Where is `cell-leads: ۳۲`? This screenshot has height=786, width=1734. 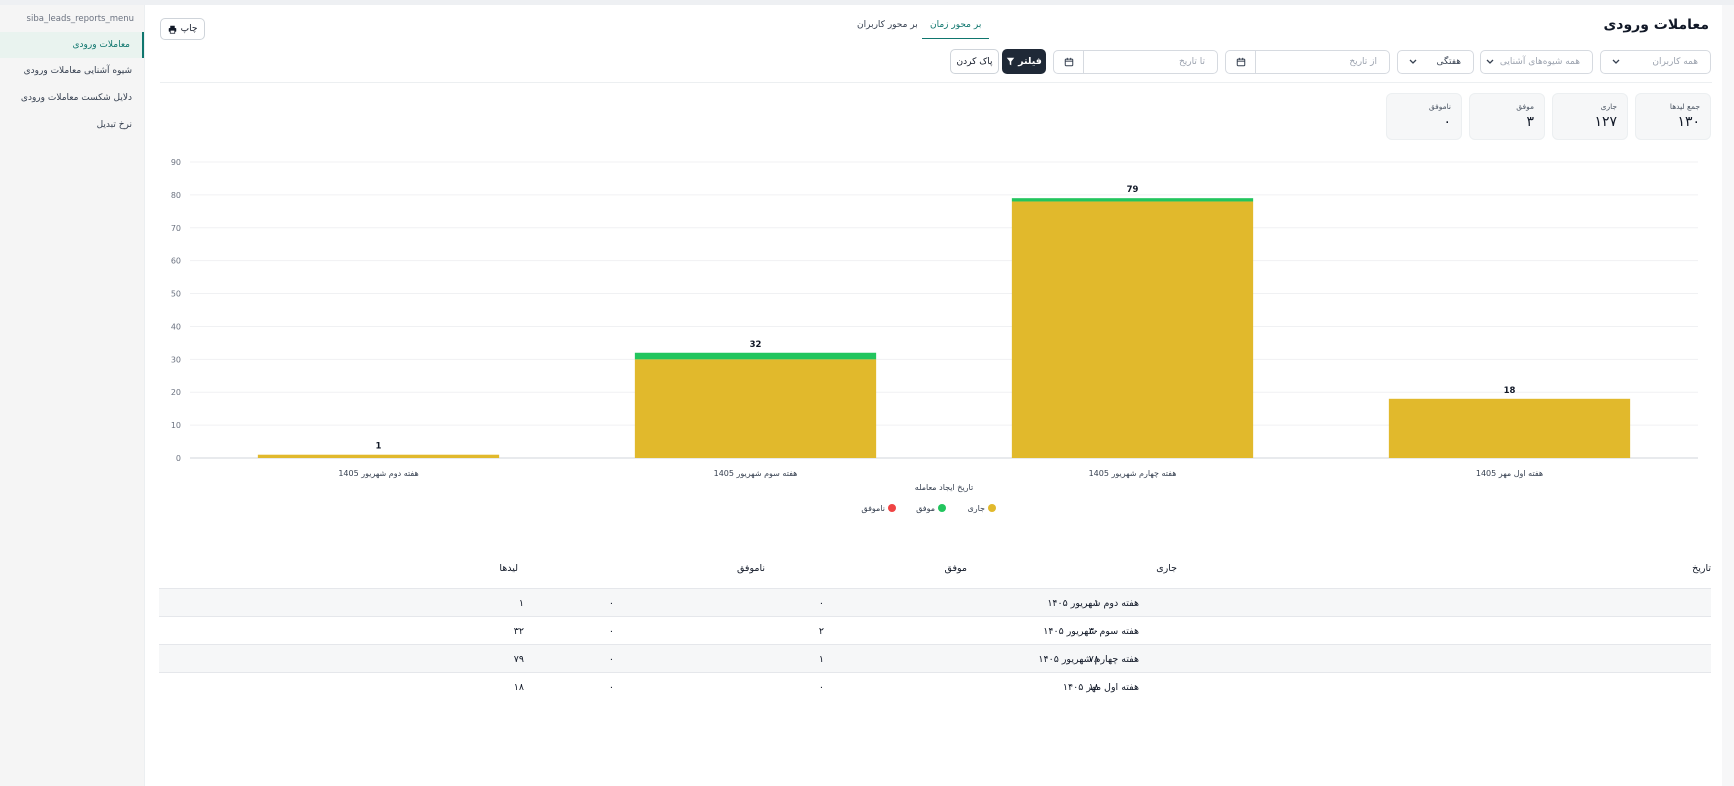 cell-leads: ۳۲ is located at coordinates (518, 631).